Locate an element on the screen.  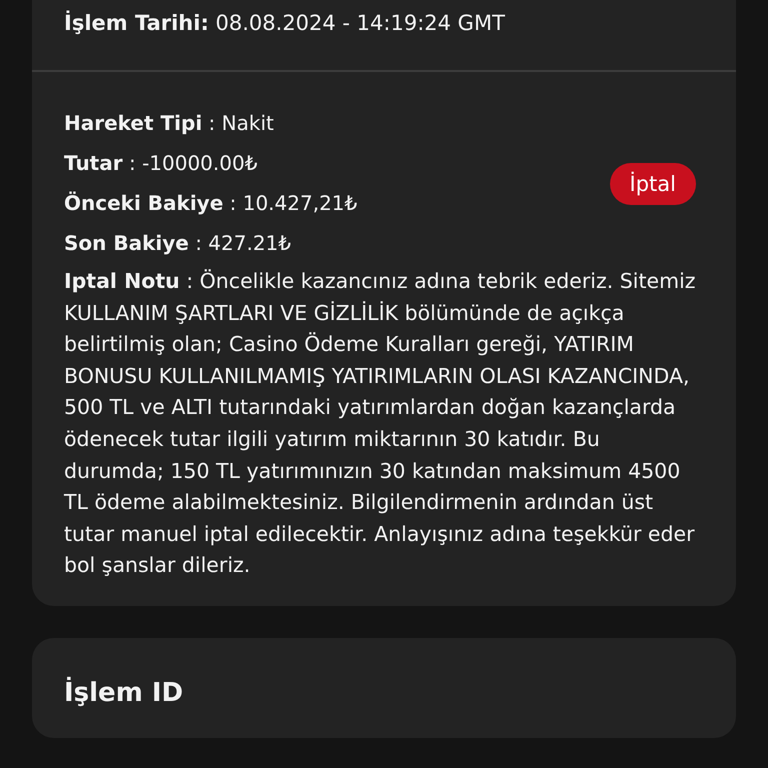
status-badge: İptal is located at coordinates (653, 183).